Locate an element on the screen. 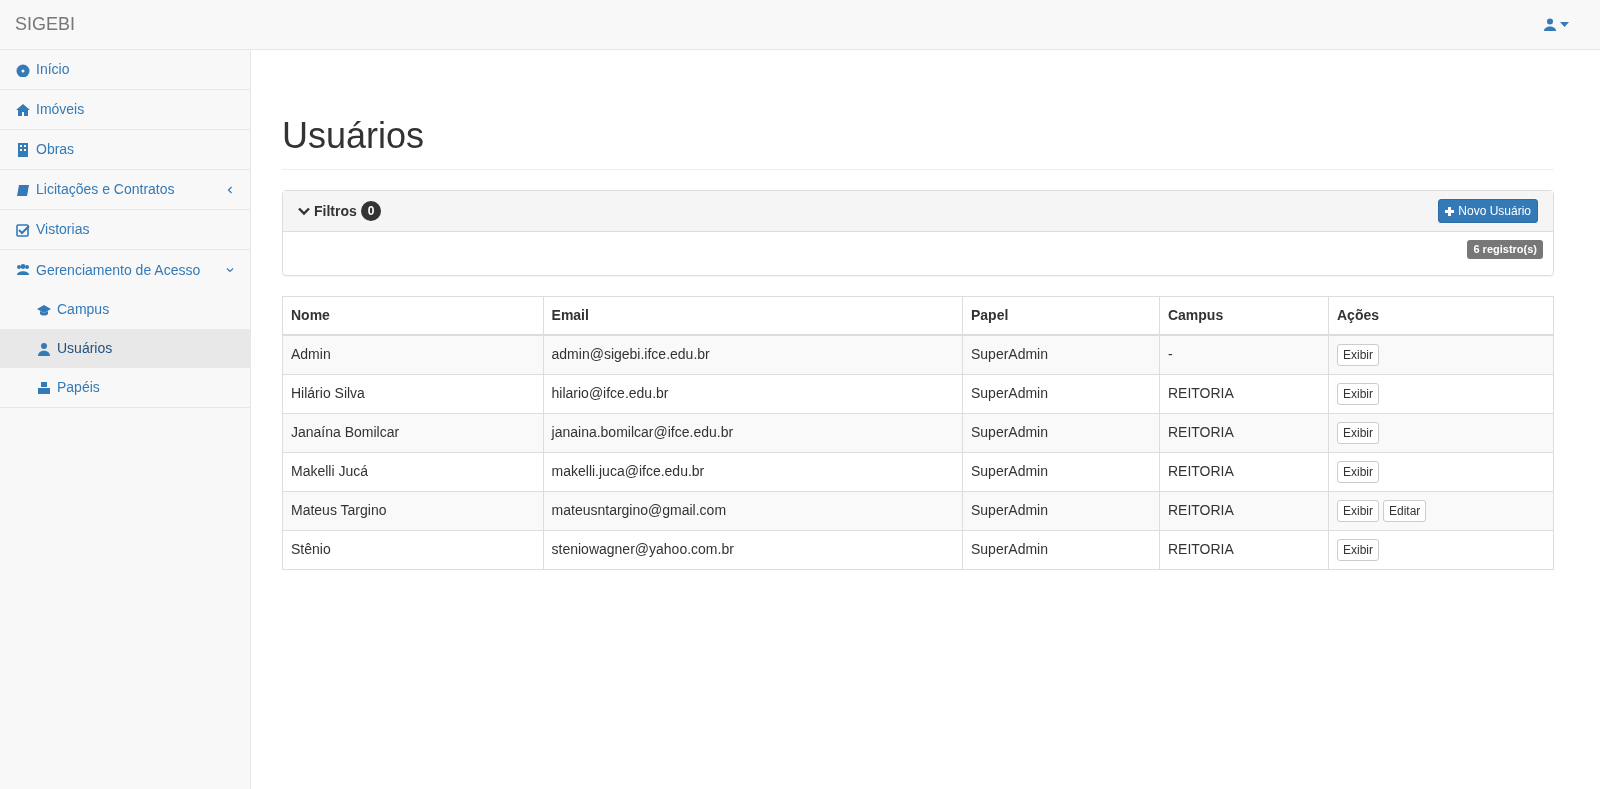 This screenshot has height=789, width=1600. sidebar-item: Vistorias is located at coordinates (125, 230).